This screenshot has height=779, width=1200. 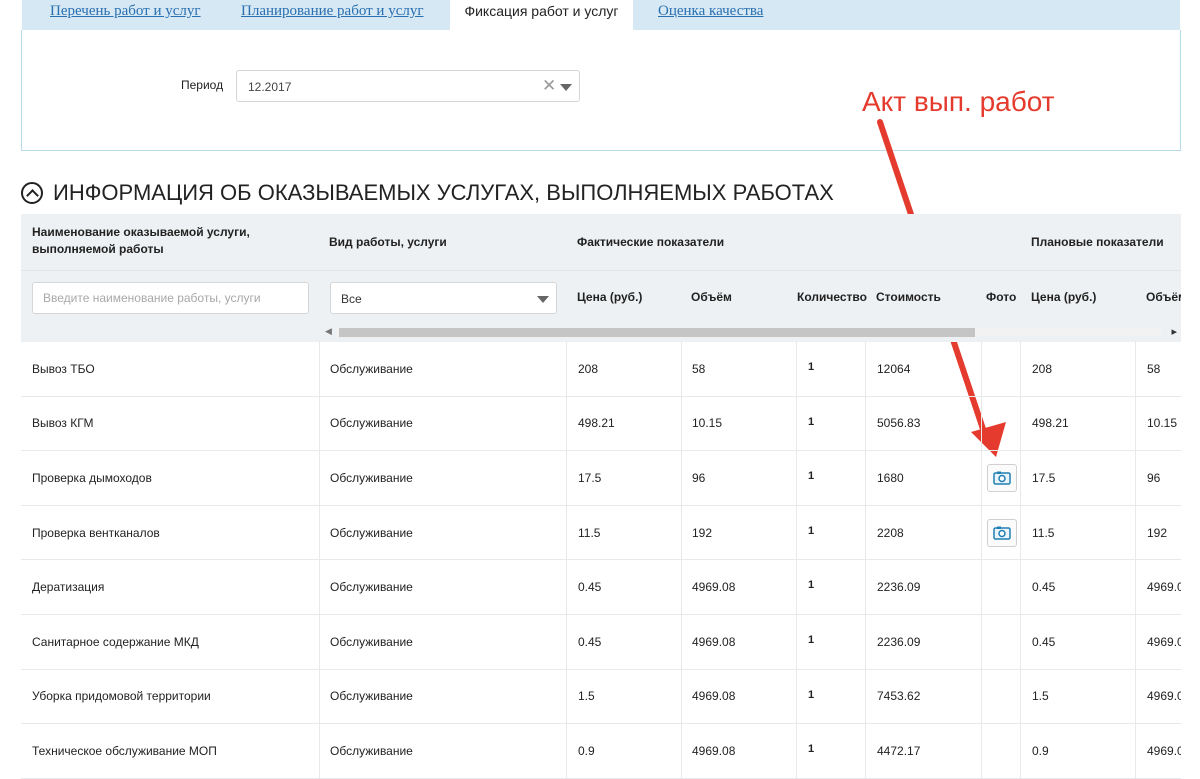 I want to click on header-plan-price: Цена (руб.), so click(x=1064, y=297).